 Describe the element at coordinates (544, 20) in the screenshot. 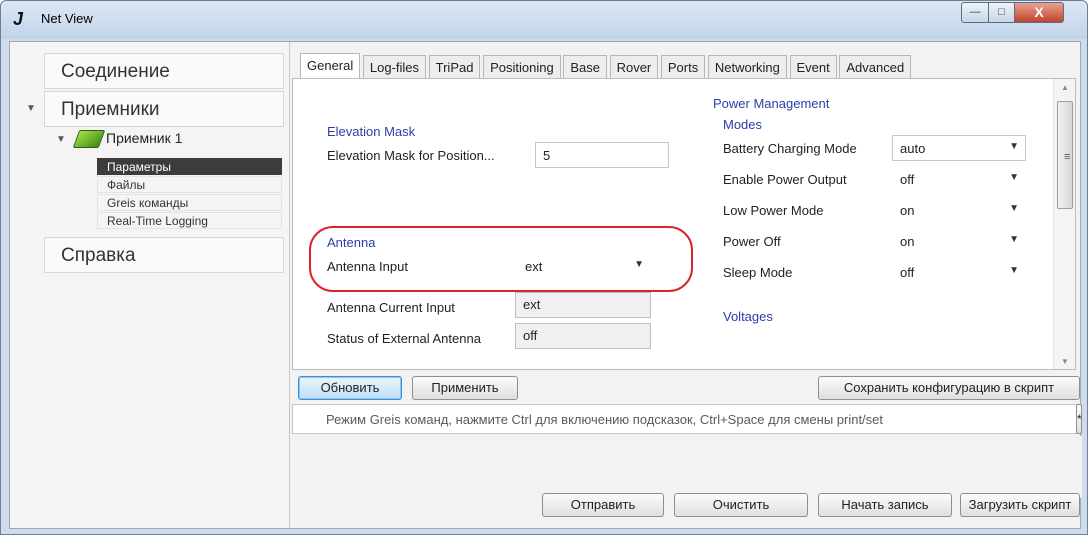

I see `title-bar: J Net View — □ X` at that location.